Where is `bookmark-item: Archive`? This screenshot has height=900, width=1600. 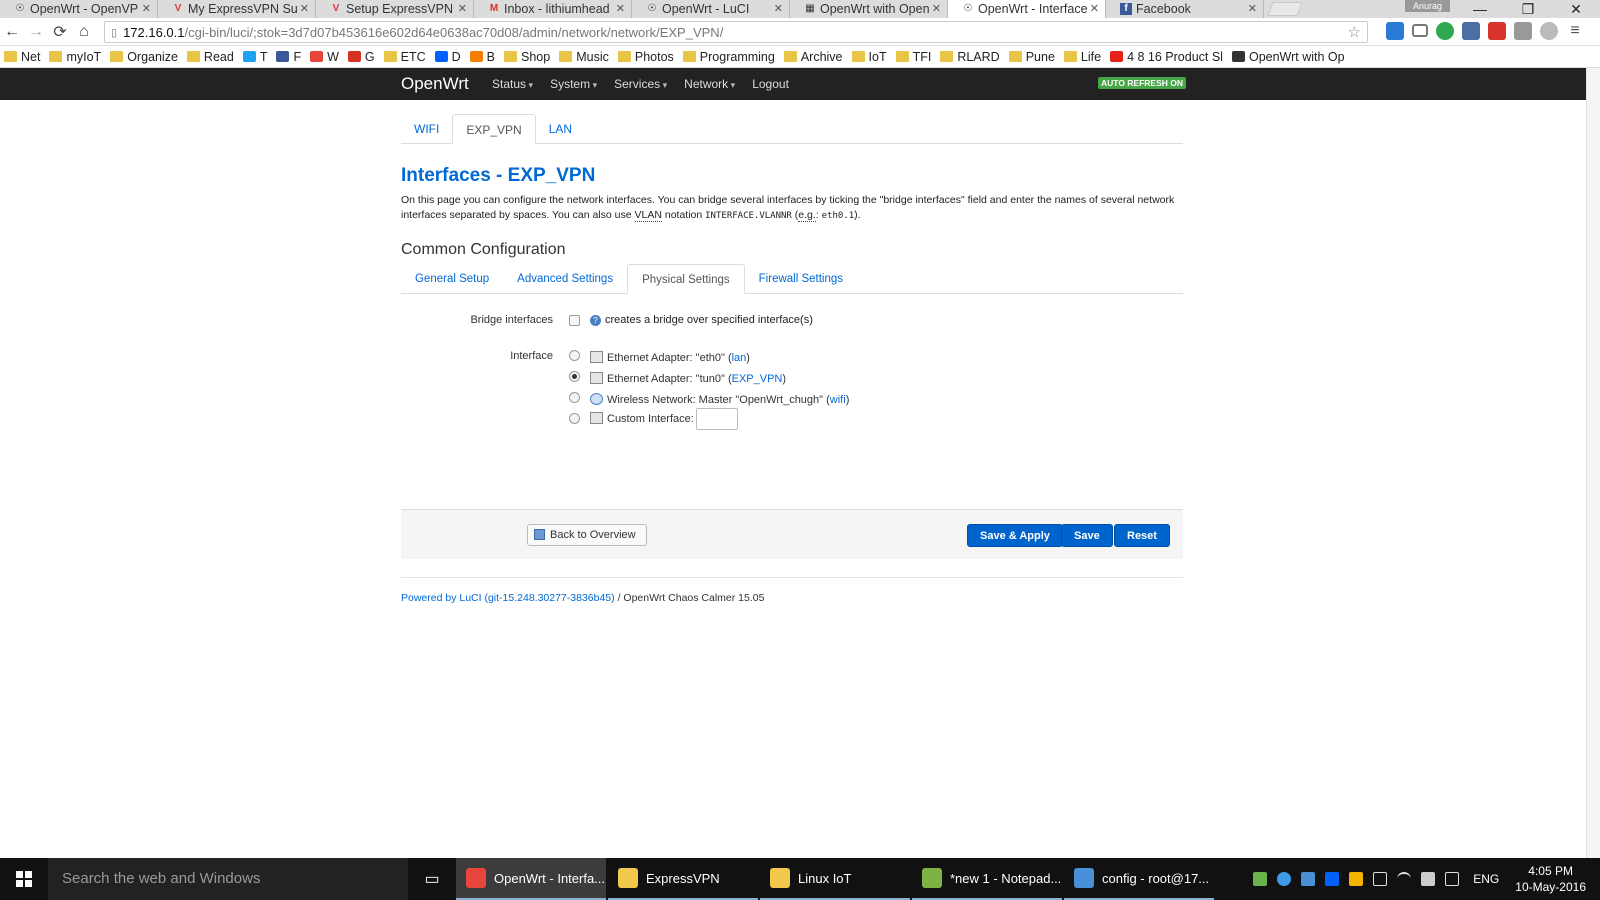
bookmark-item: Archive is located at coordinates (813, 57).